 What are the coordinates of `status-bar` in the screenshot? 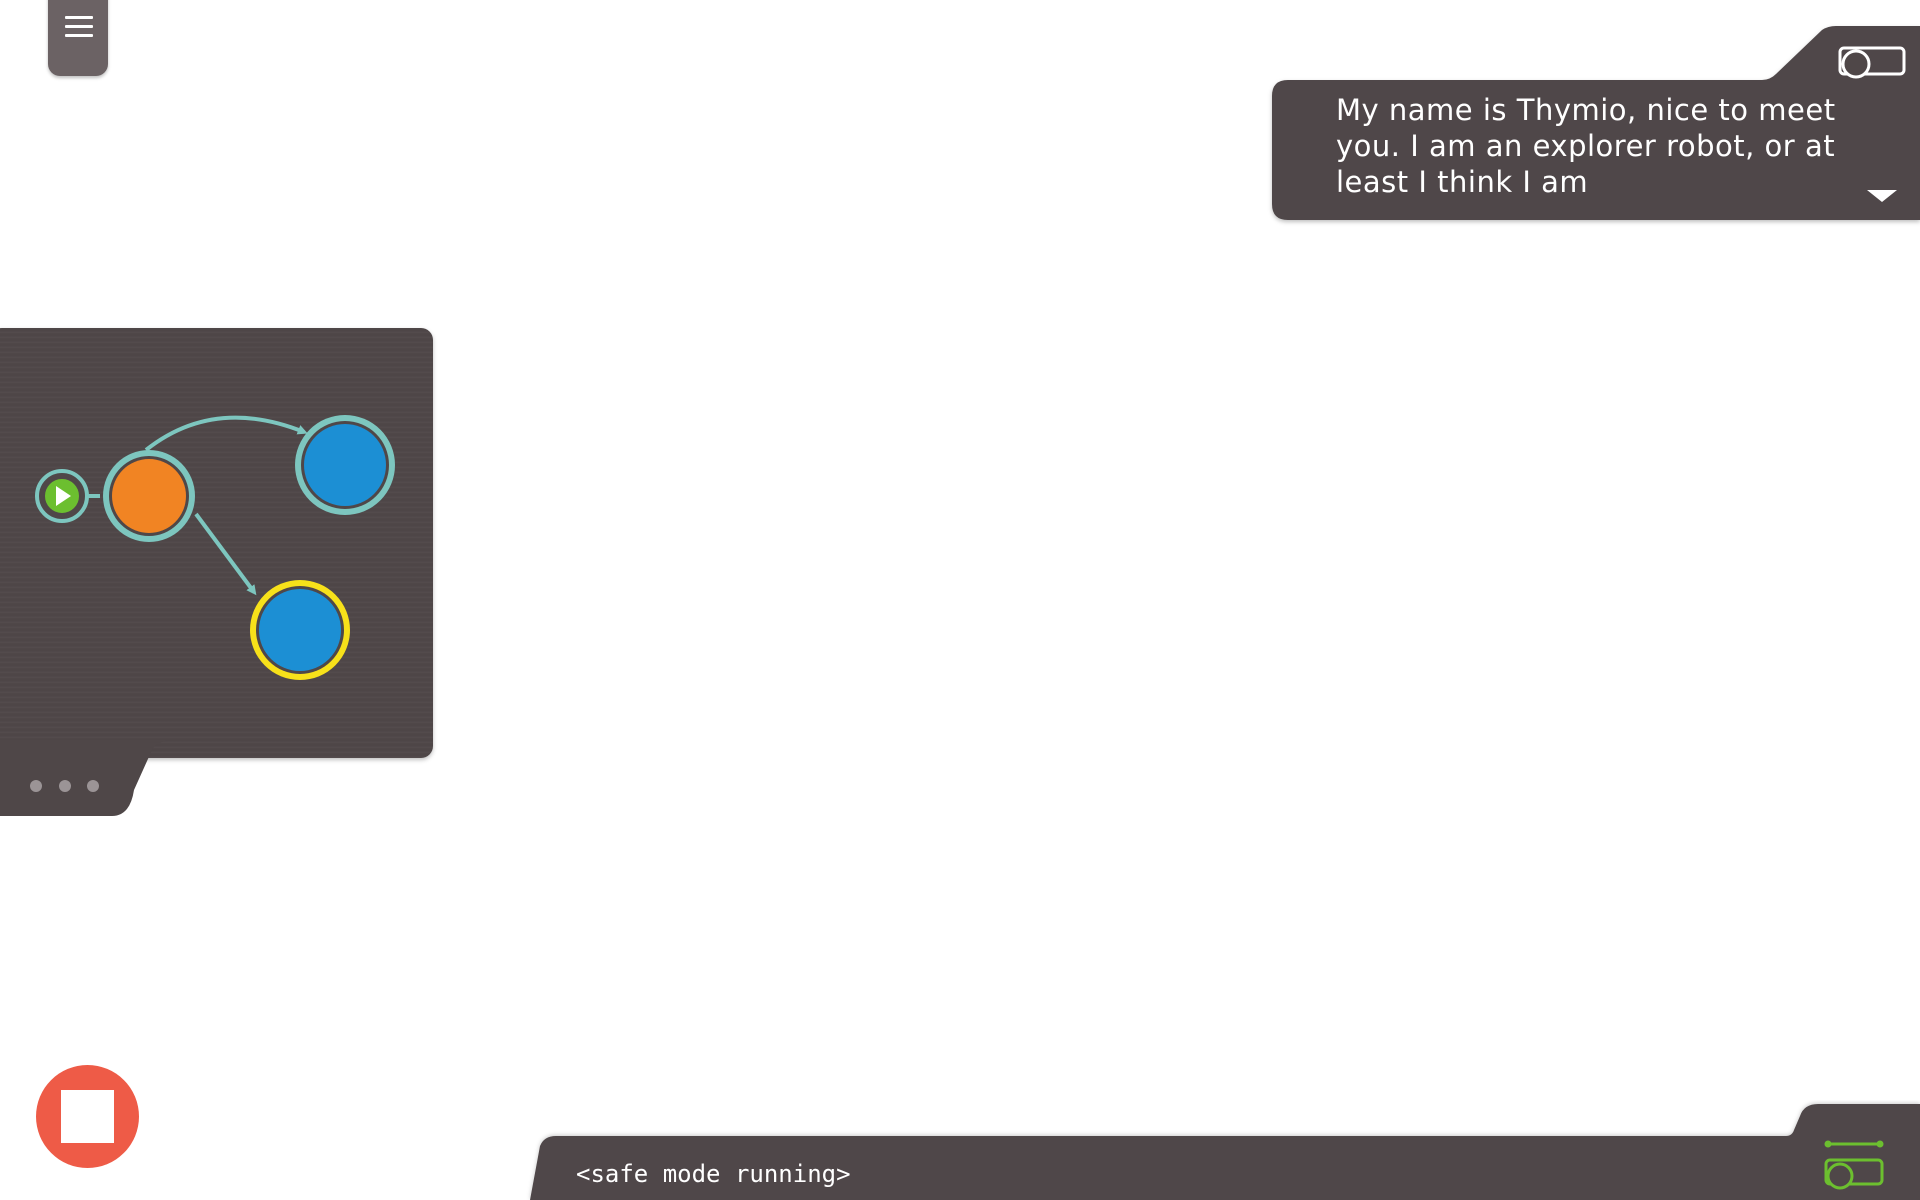 It's located at (960, 1150).